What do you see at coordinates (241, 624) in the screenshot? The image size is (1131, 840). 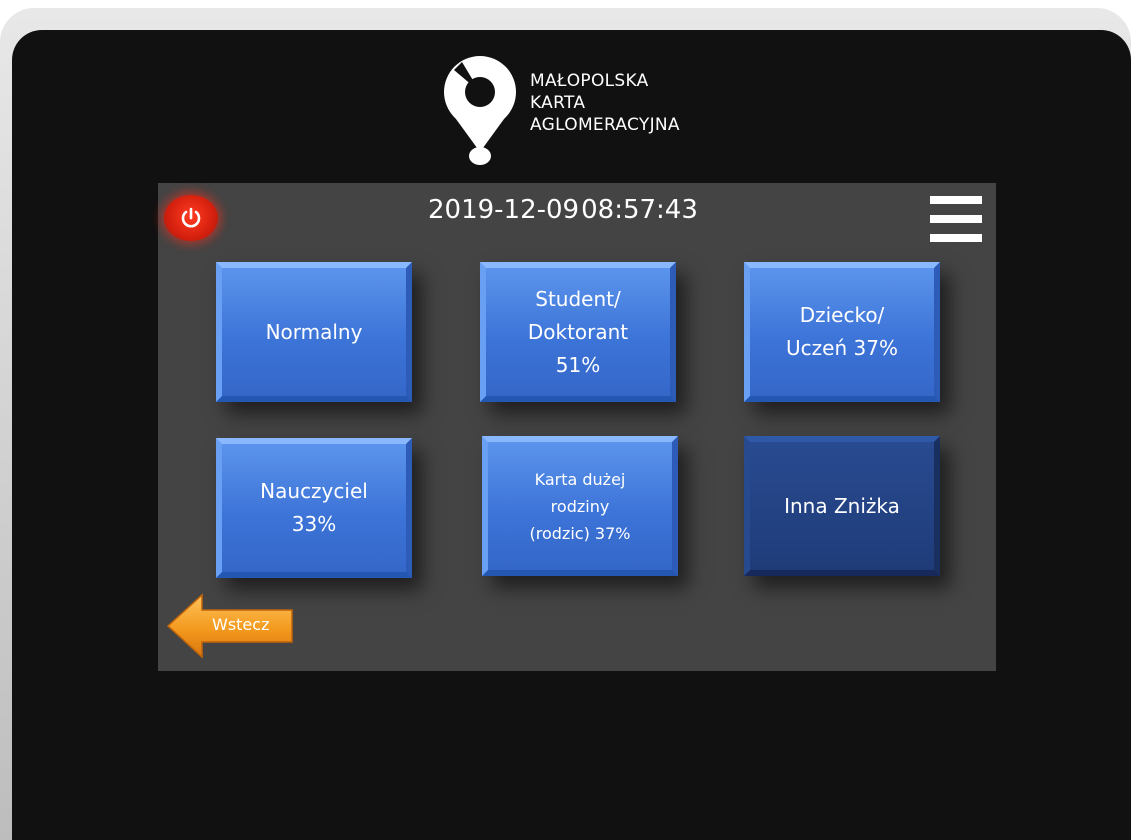 I see `back-button-label: Wstecz` at bounding box center [241, 624].